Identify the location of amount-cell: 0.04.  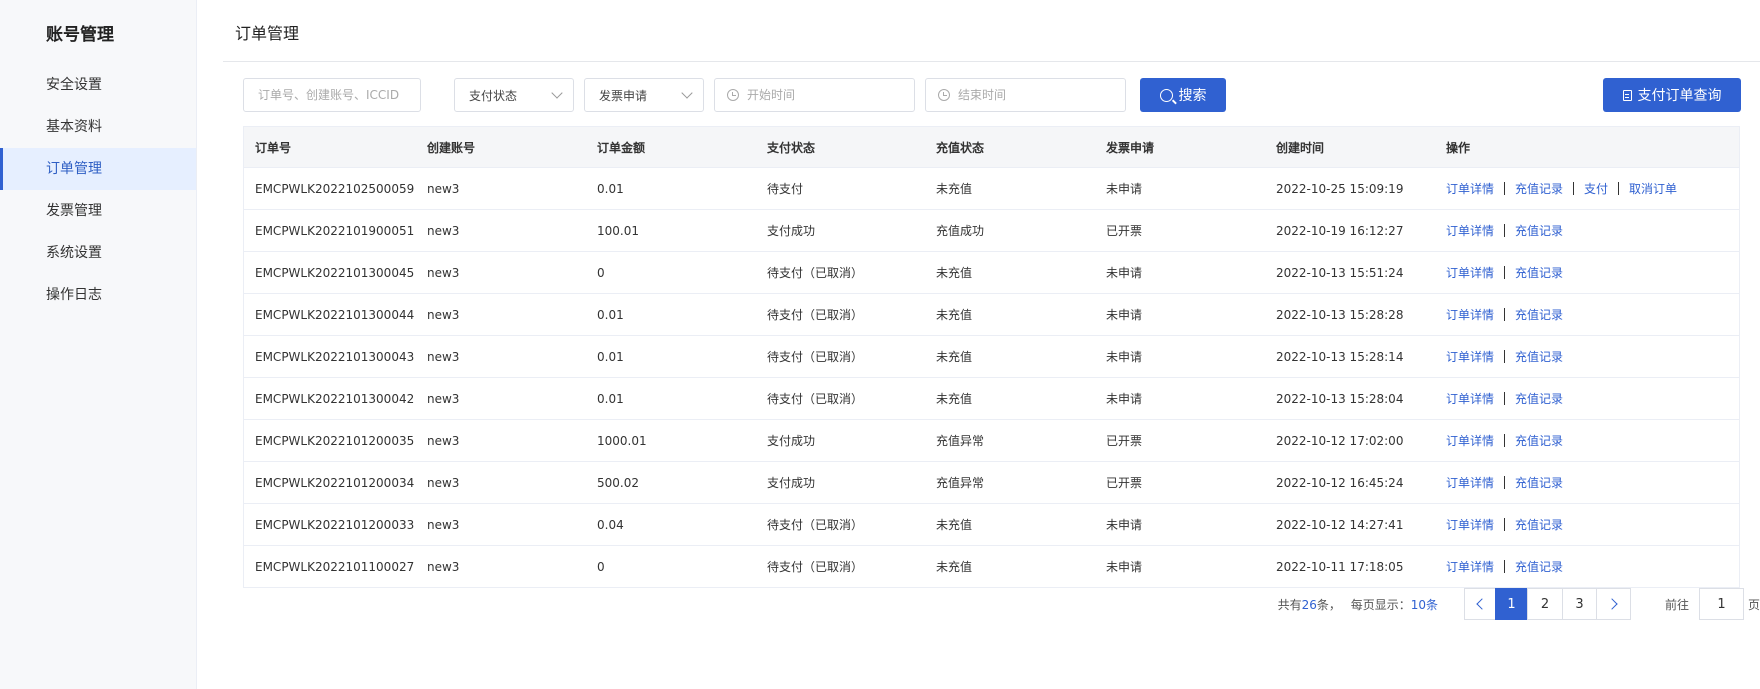
(610, 524).